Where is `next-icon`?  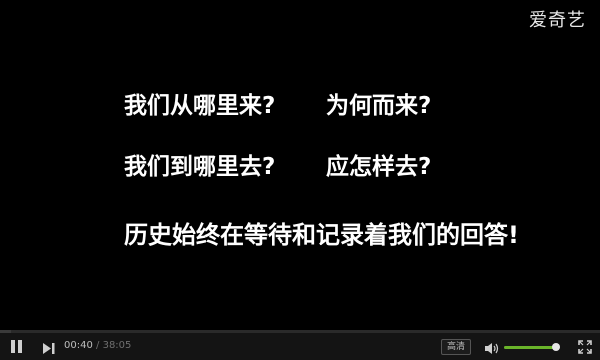 next-icon is located at coordinates (49, 348).